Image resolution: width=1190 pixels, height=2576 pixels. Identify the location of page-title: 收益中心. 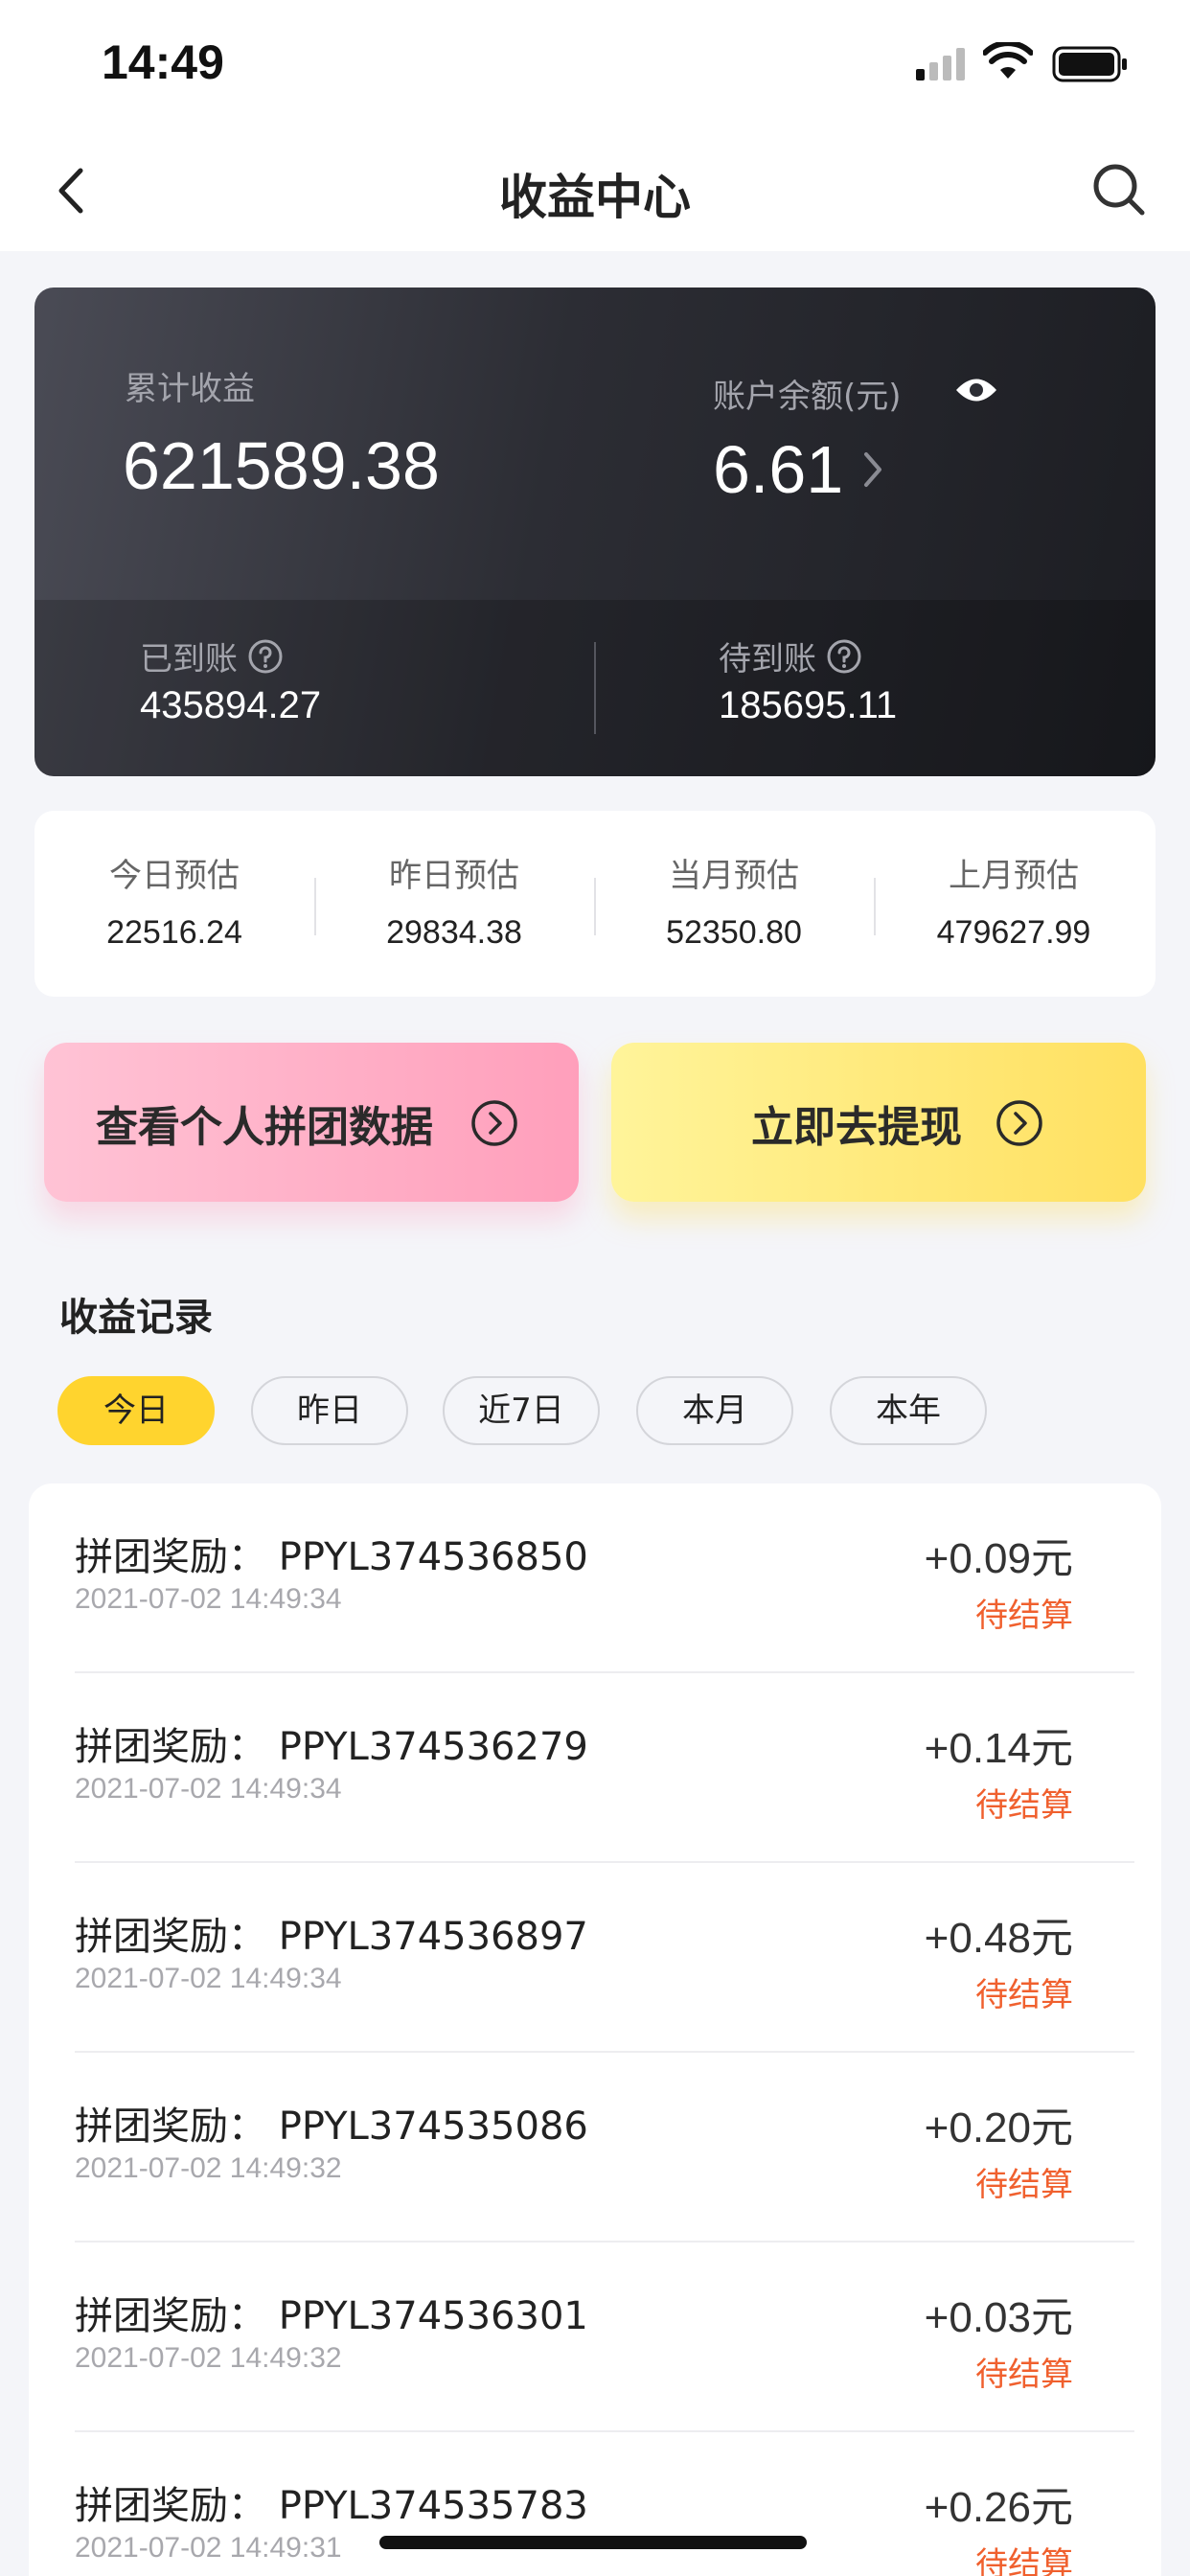
(595, 197).